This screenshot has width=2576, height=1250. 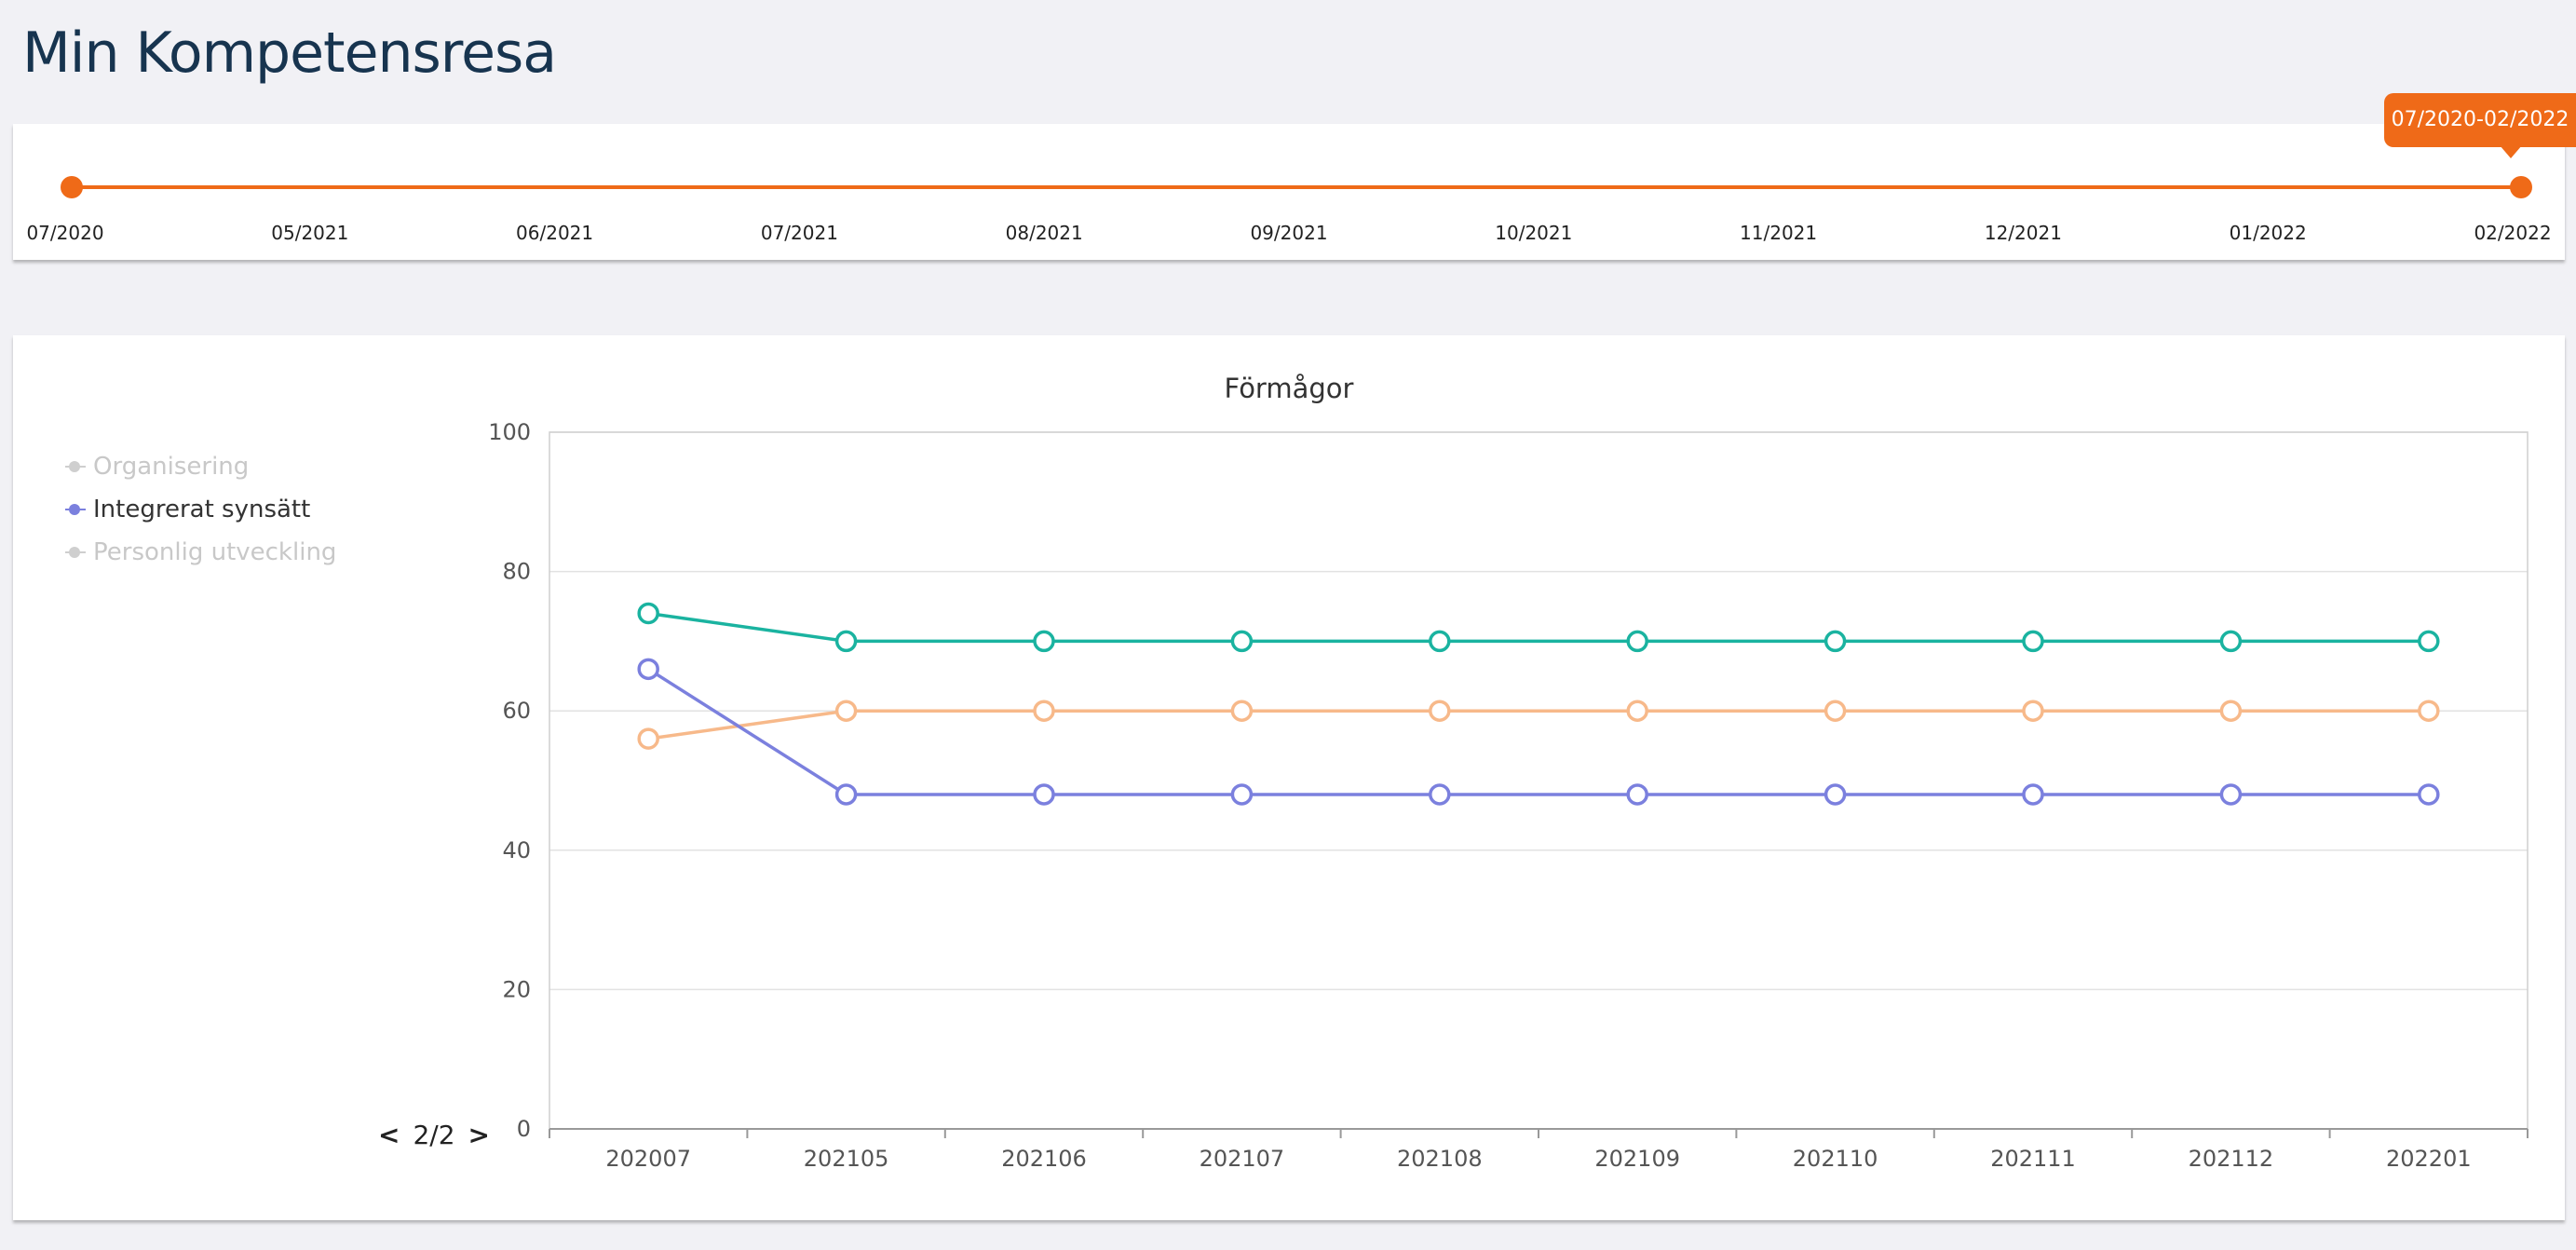 What do you see at coordinates (846, 1159) in the screenshot?
I see `x-tick-label: 202105` at bounding box center [846, 1159].